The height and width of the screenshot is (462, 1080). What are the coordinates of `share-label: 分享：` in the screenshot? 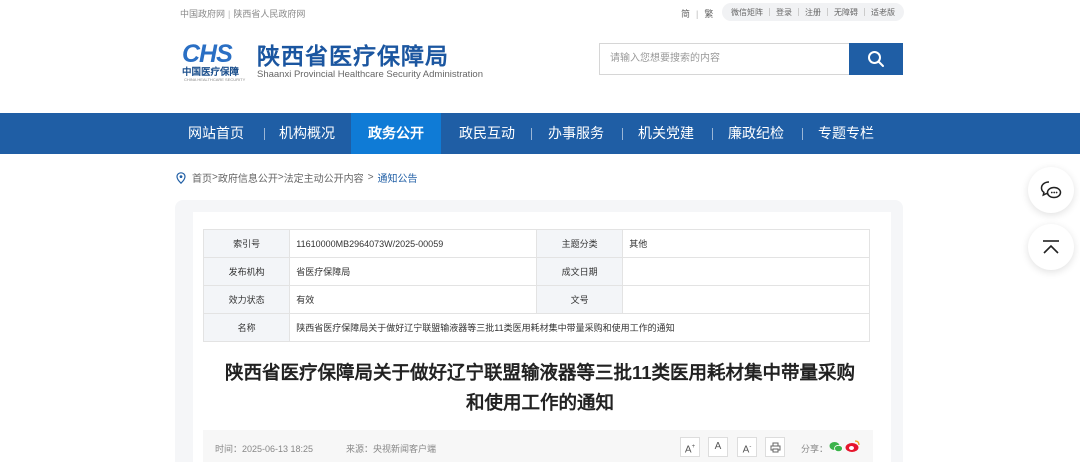 It's located at (815, 449).